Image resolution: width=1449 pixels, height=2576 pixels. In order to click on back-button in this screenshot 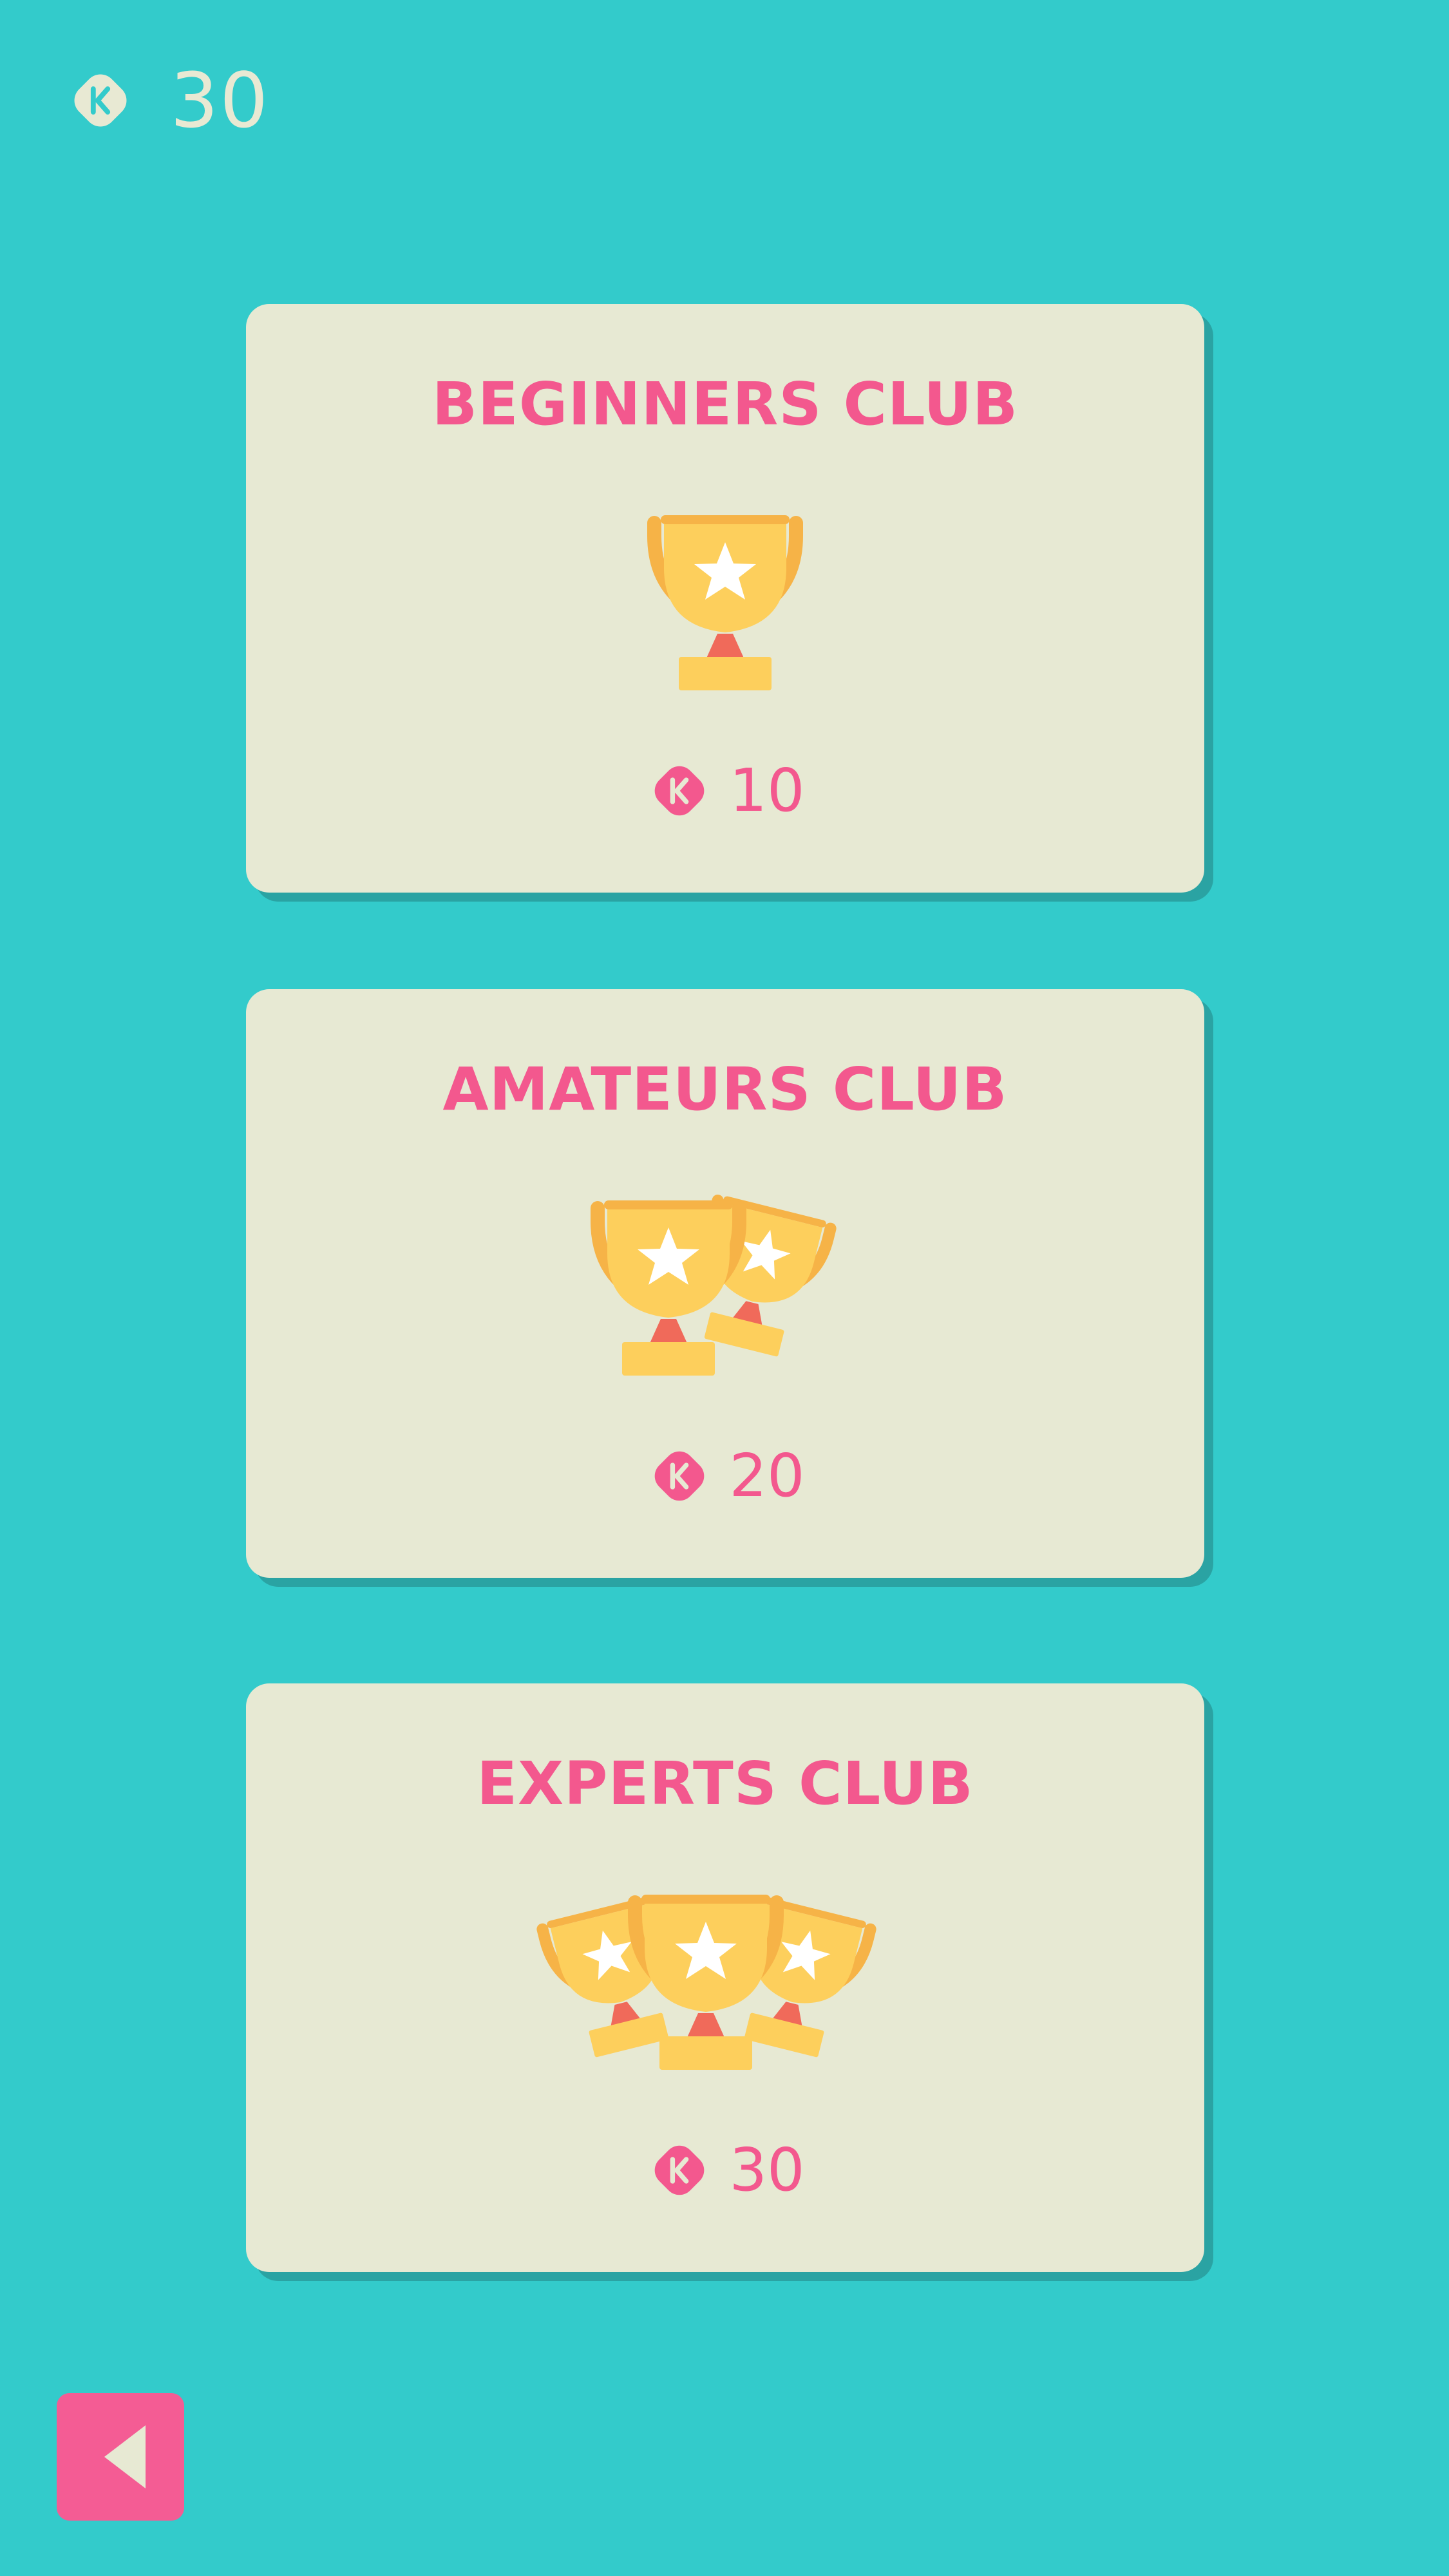, I will do `click(120, 2457)`.